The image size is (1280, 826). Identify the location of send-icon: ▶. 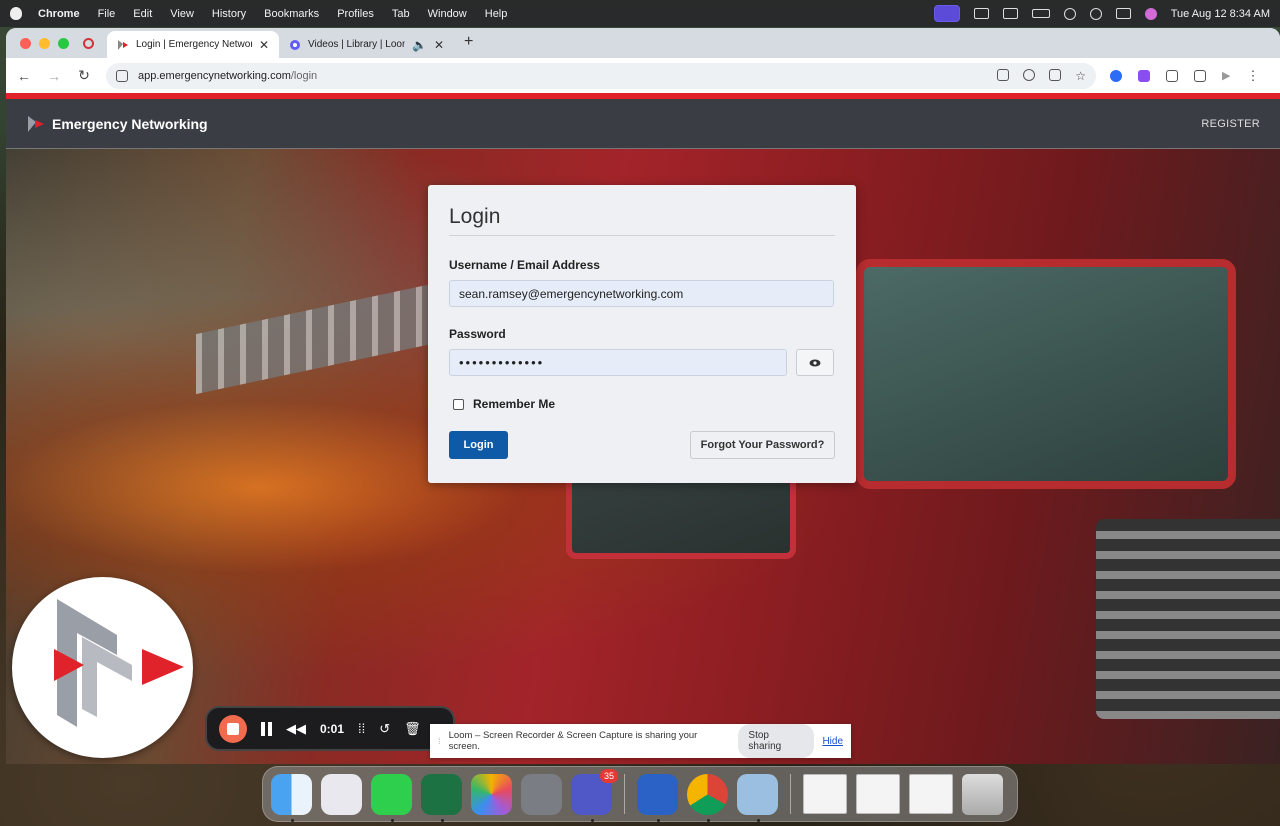
(1226, 75).